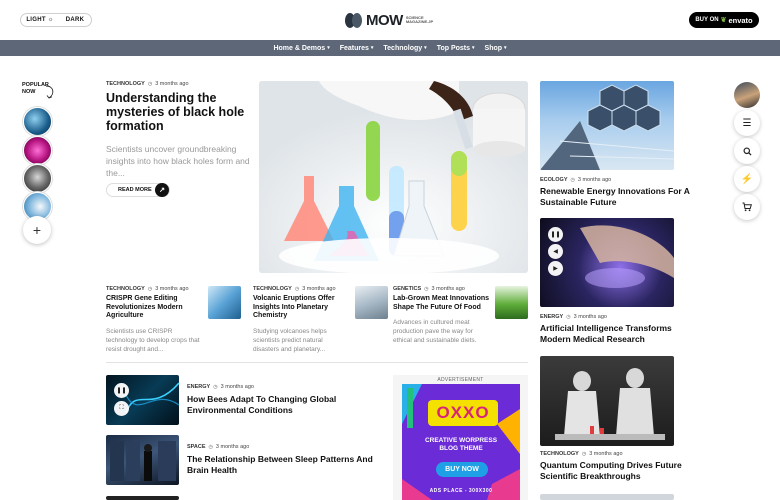 This screenshot has height=500, width=780. What do you see at coordinates (121, 408) in the screenshot?
I see `fullscreen-button: ⛶` at bounding box center [121, 408].